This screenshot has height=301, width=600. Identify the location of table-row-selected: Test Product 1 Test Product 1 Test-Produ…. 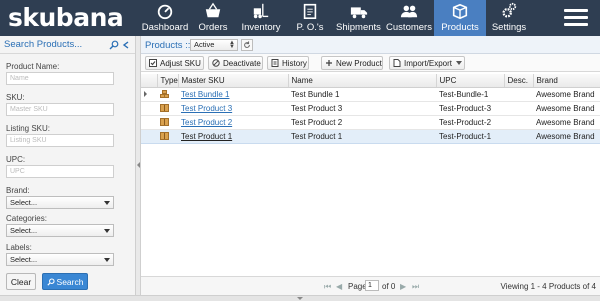
(370, 136).